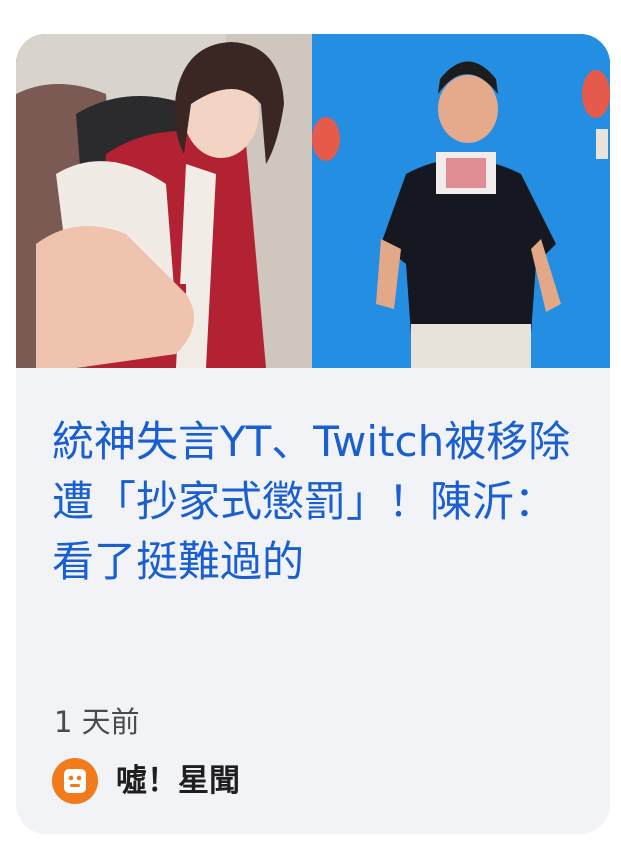 The width and height of the screenshot is (621, 849). What do you see at coordinates (97, 722) in the screenshot?
I see `article-timestamp: 1 天前` at bounding box center [97, 722].